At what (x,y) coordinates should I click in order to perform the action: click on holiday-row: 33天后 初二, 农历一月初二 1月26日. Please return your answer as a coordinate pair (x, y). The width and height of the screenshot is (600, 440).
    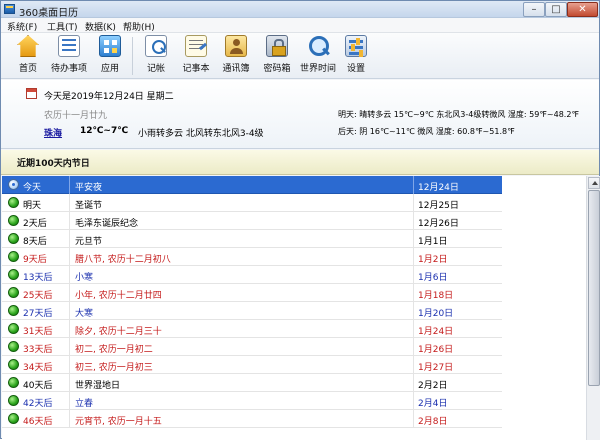
    Looking at the image, I should click on (252, 347).